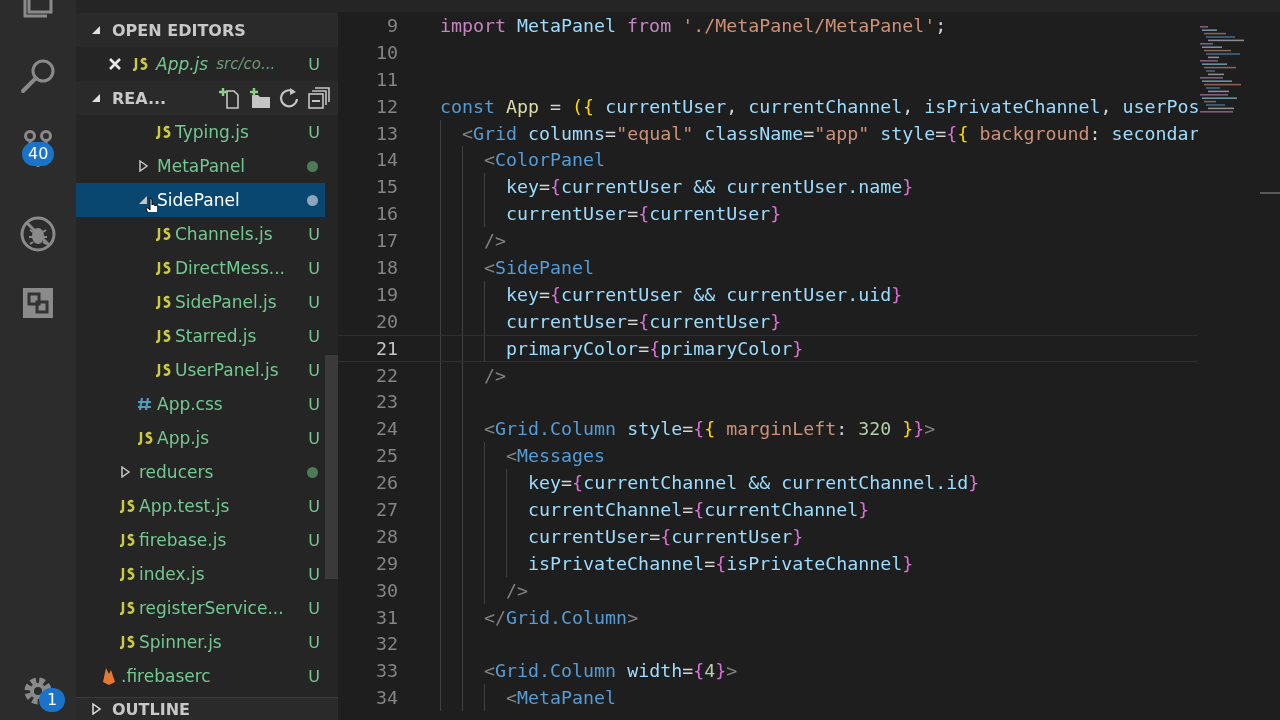 Image resolution: width=1280 pixels, height=720 pixels. Describe the element at coordinates (179, 30) in the screenshot. I see `section-title: OPEN EDITORS` at that location.